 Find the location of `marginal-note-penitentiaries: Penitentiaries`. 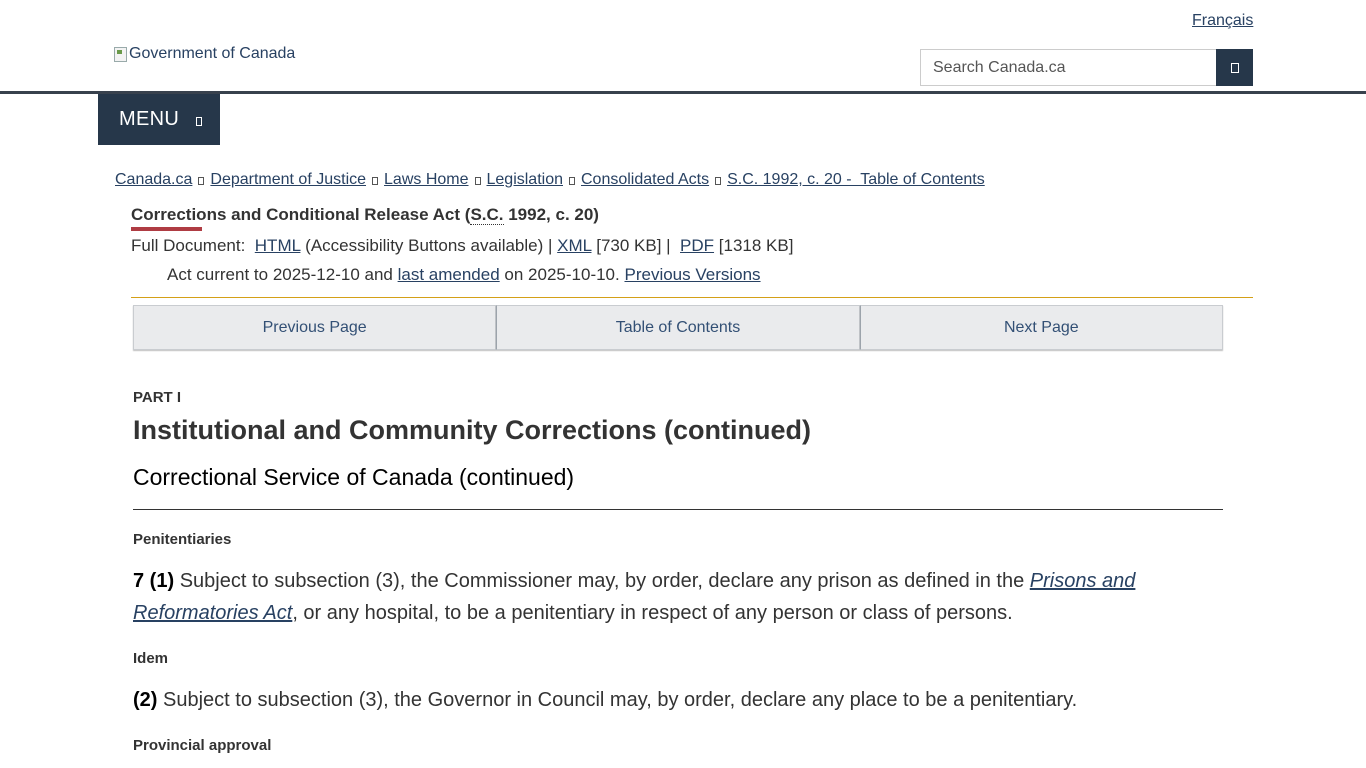

marginal-note-penitentiaries: Penitentiaries is located at coordinates (182, 539).